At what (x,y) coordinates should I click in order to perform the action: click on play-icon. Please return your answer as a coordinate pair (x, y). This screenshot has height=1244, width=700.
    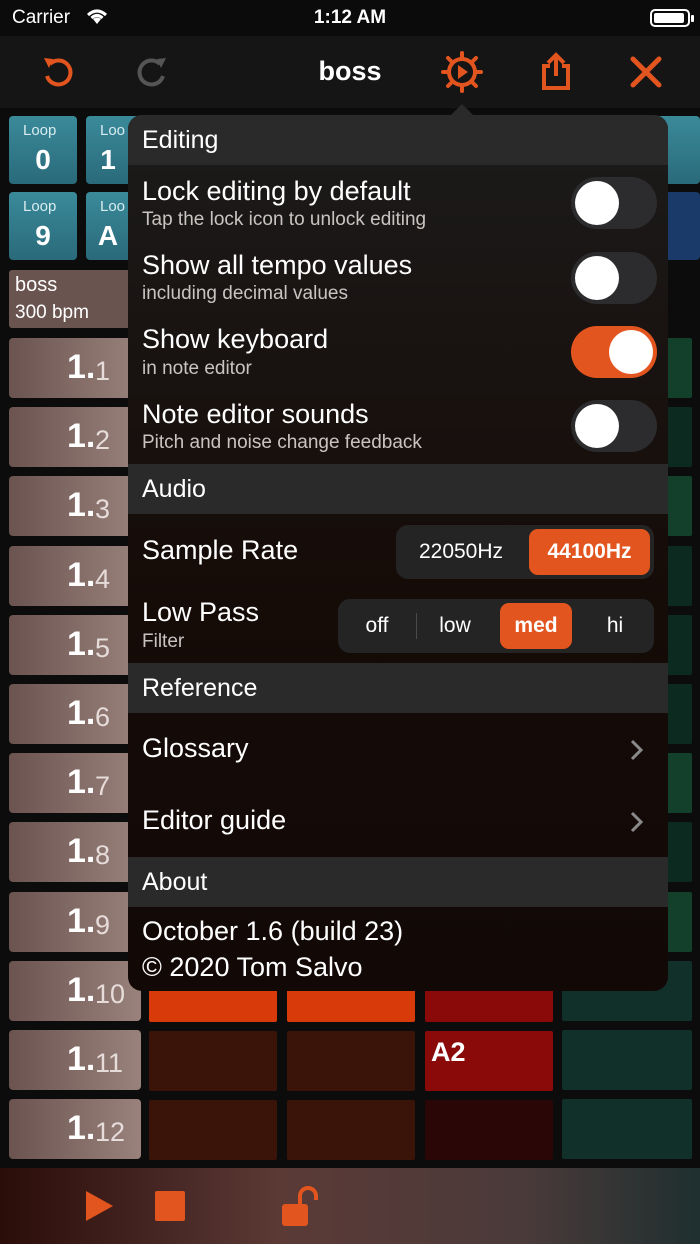
    Looking at the image, I should click on (99, 1206).